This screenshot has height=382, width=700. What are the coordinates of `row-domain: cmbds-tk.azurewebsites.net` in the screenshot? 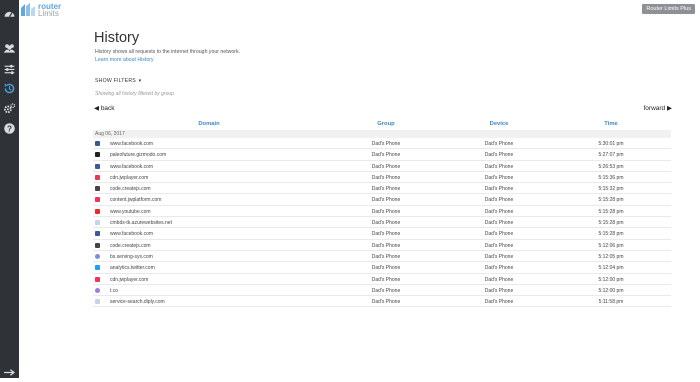 It's located at (141, 223).